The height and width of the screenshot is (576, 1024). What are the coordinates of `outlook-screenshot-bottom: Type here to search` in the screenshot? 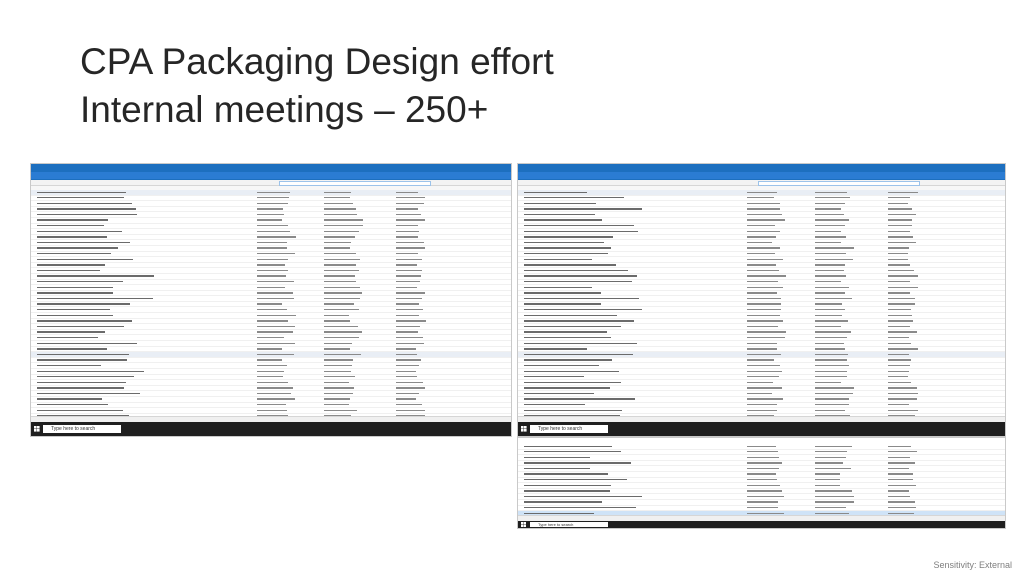 It's located at (761, 483).